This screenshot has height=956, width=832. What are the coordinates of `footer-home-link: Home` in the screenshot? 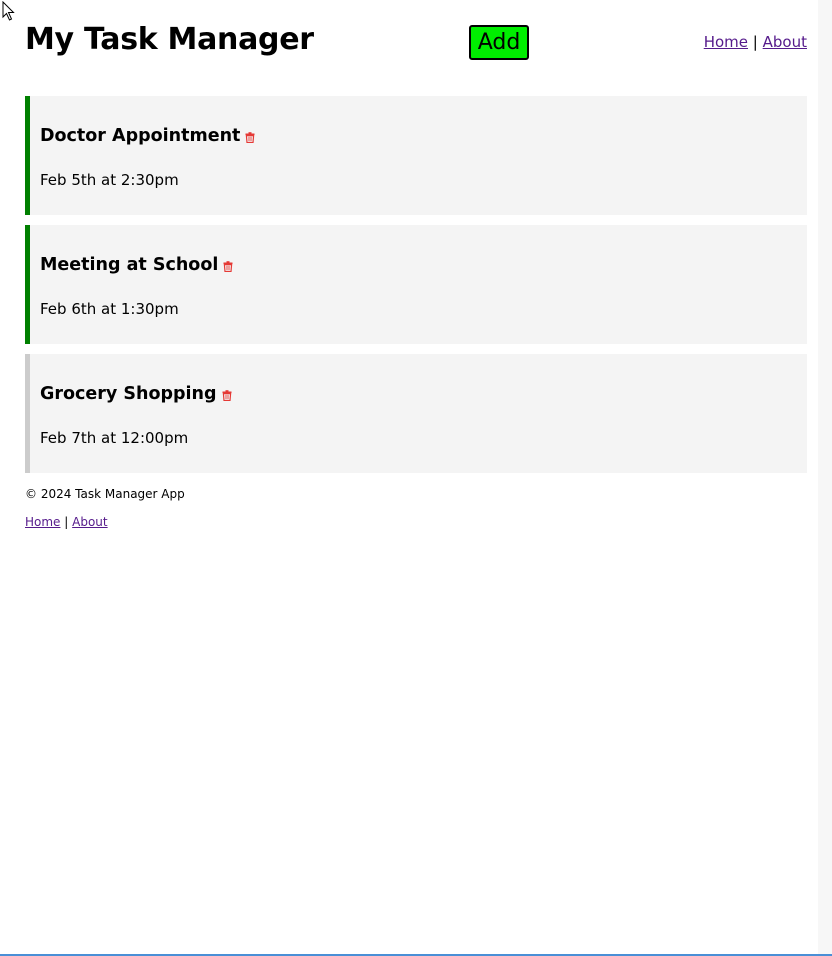 It's located at (42, 522).